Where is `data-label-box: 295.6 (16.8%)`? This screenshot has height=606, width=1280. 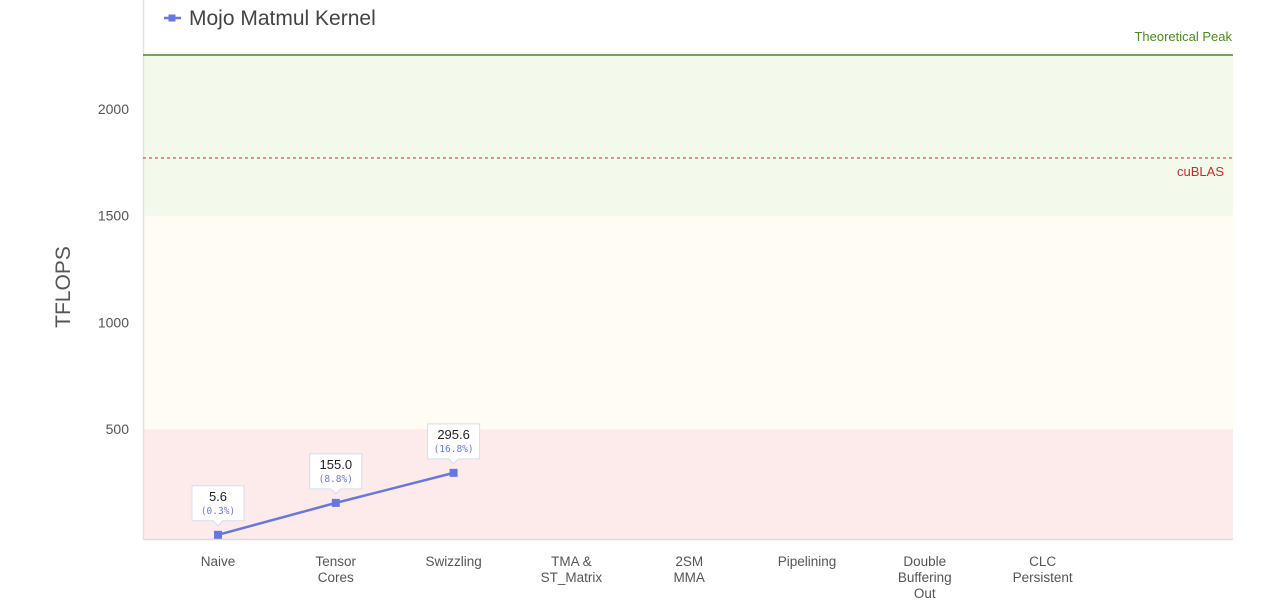
data-label-box: 295.6 (16.8%) is located at coordinates (454, 444).